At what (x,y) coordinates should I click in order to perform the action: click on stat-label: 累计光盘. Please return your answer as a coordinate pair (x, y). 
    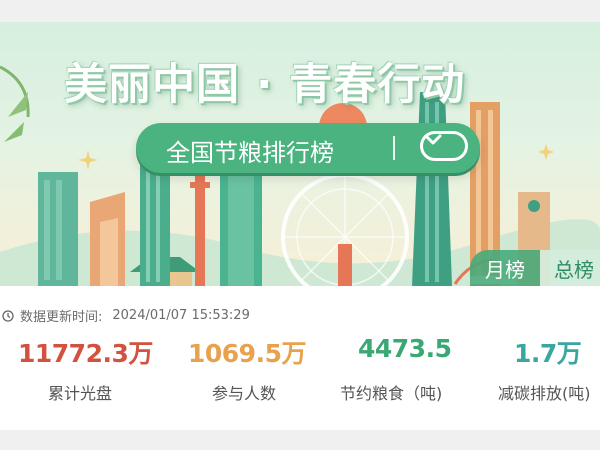
    Looking at the image, I should click on (80, 393).